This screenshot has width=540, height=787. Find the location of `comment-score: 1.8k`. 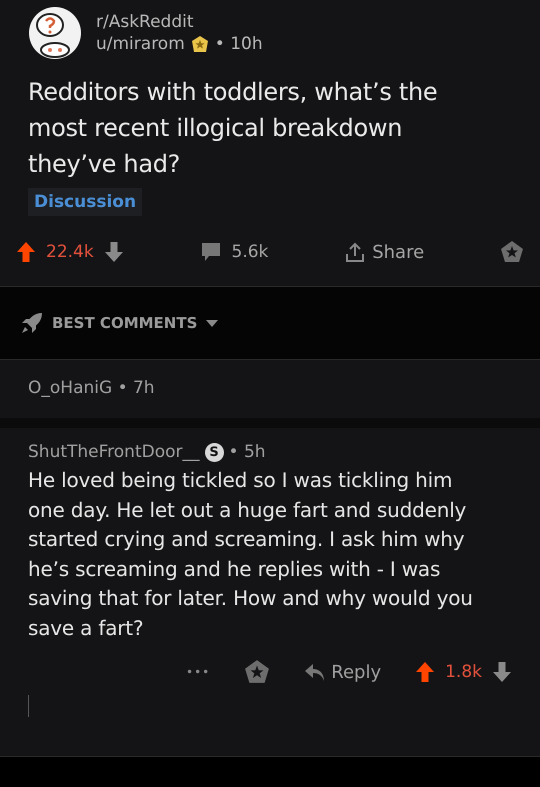

comment-score: 1.8k is located at coordinates (463, 672).